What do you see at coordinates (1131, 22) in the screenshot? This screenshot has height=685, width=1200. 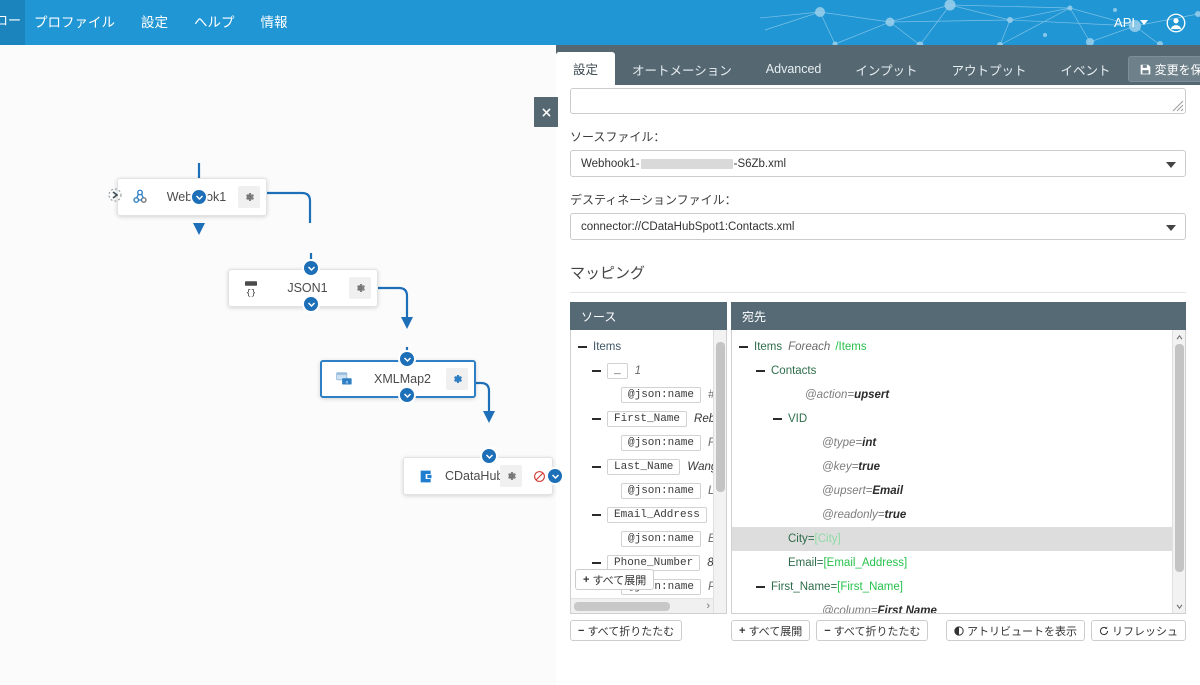 I see `api-menu: API` at bounding box center [1131, 22].